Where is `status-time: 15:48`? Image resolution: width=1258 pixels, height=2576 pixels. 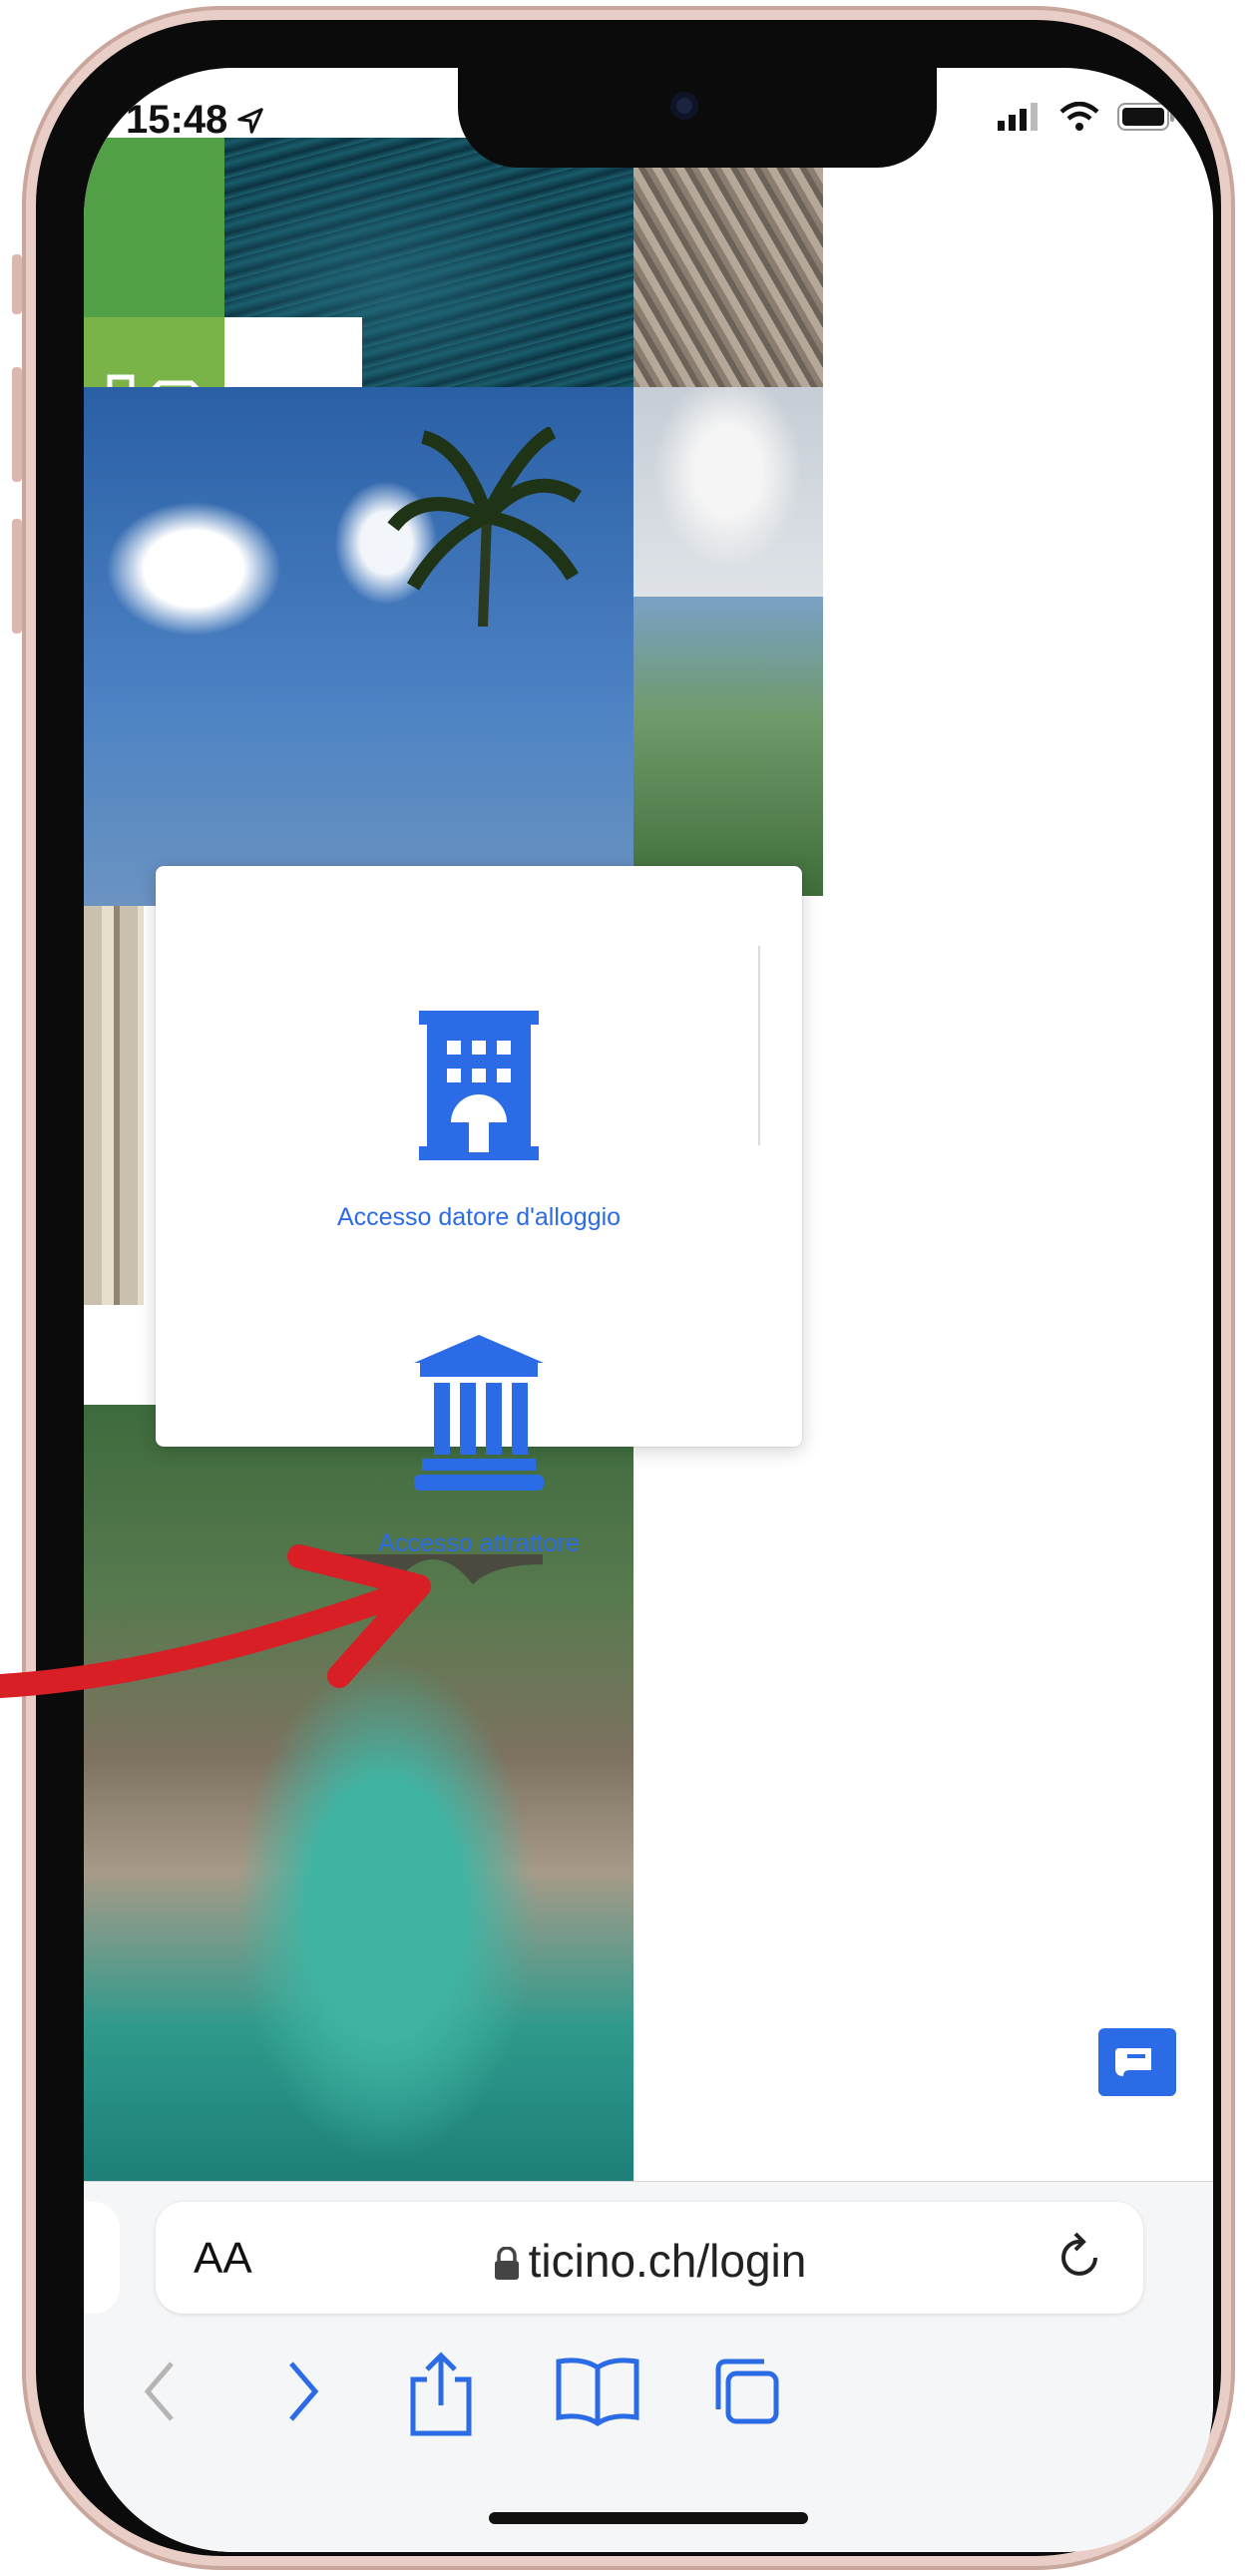 status-time: 15:48 is located at coordinates (195, 120).